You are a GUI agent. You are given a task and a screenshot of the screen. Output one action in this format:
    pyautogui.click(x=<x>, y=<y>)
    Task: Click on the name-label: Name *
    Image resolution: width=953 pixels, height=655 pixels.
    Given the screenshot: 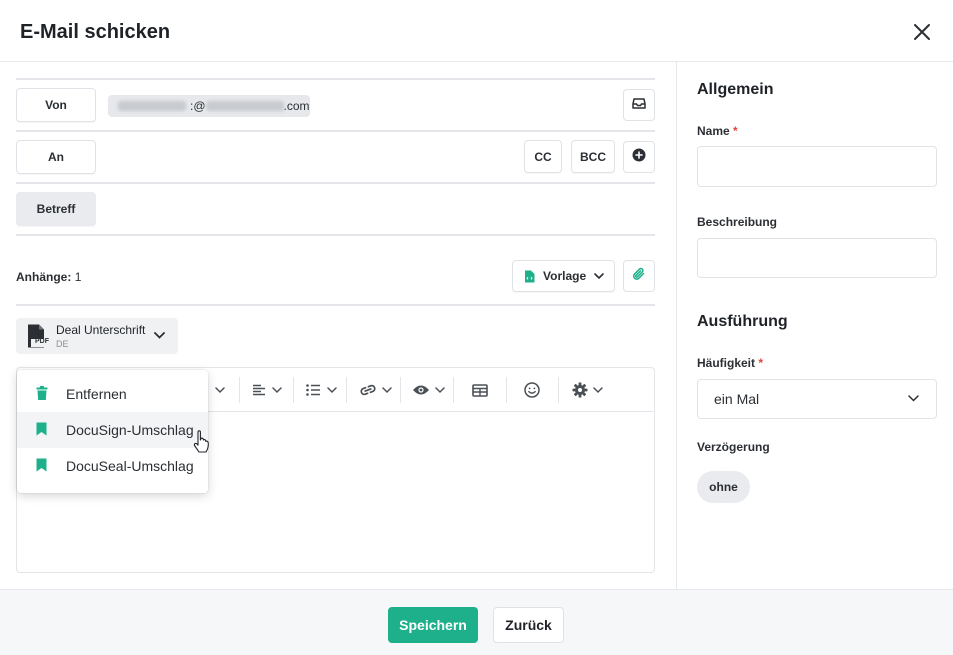 What is the action you would take?
    pyautogui.click(x=717, y=131)
    